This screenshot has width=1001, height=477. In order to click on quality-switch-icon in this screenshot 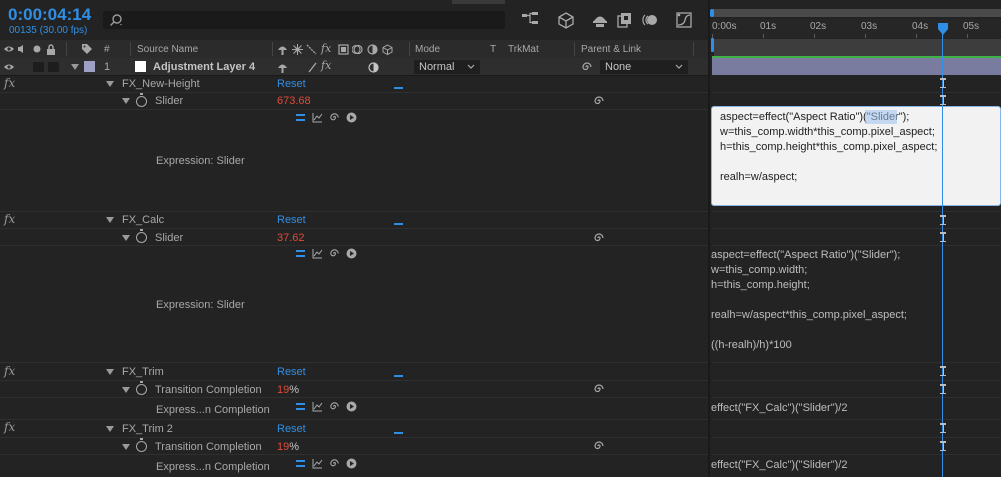, I will do `click(311, 49)`.